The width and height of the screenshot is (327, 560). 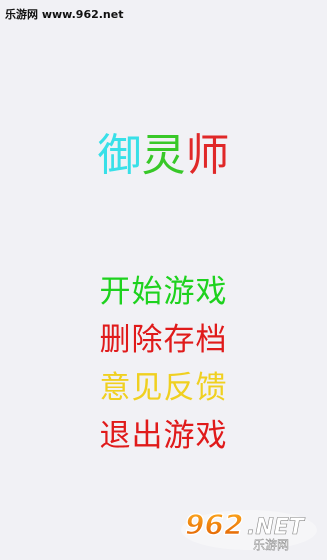 What do you see at coordinates (271, 545) in the screenshot?
I see `logo-subtitle: 乐游网` at bounding box center [271, 545].